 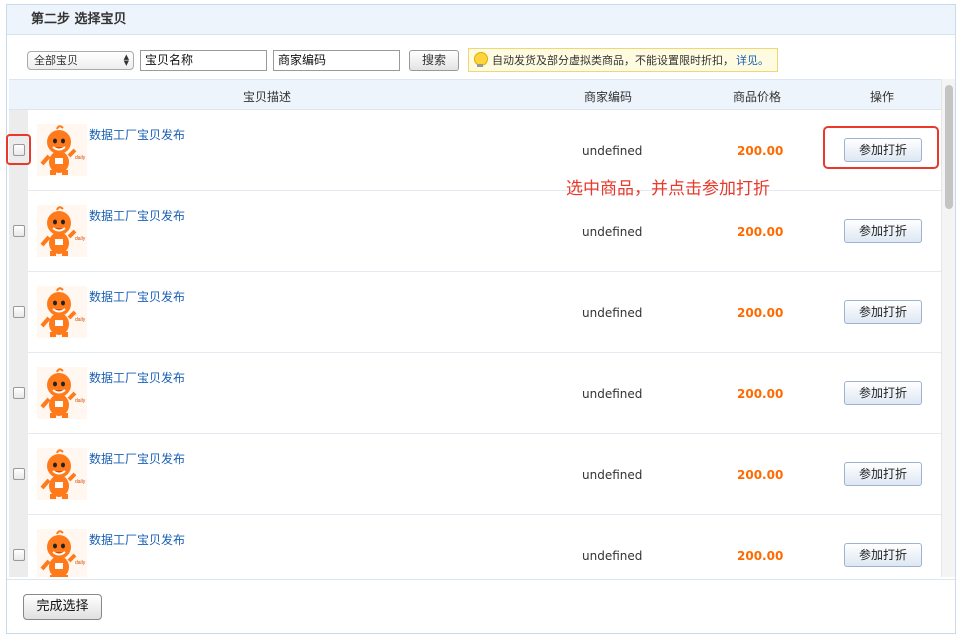 I want to click on tip-details-link: 详见。, so click(x=752, y=60).